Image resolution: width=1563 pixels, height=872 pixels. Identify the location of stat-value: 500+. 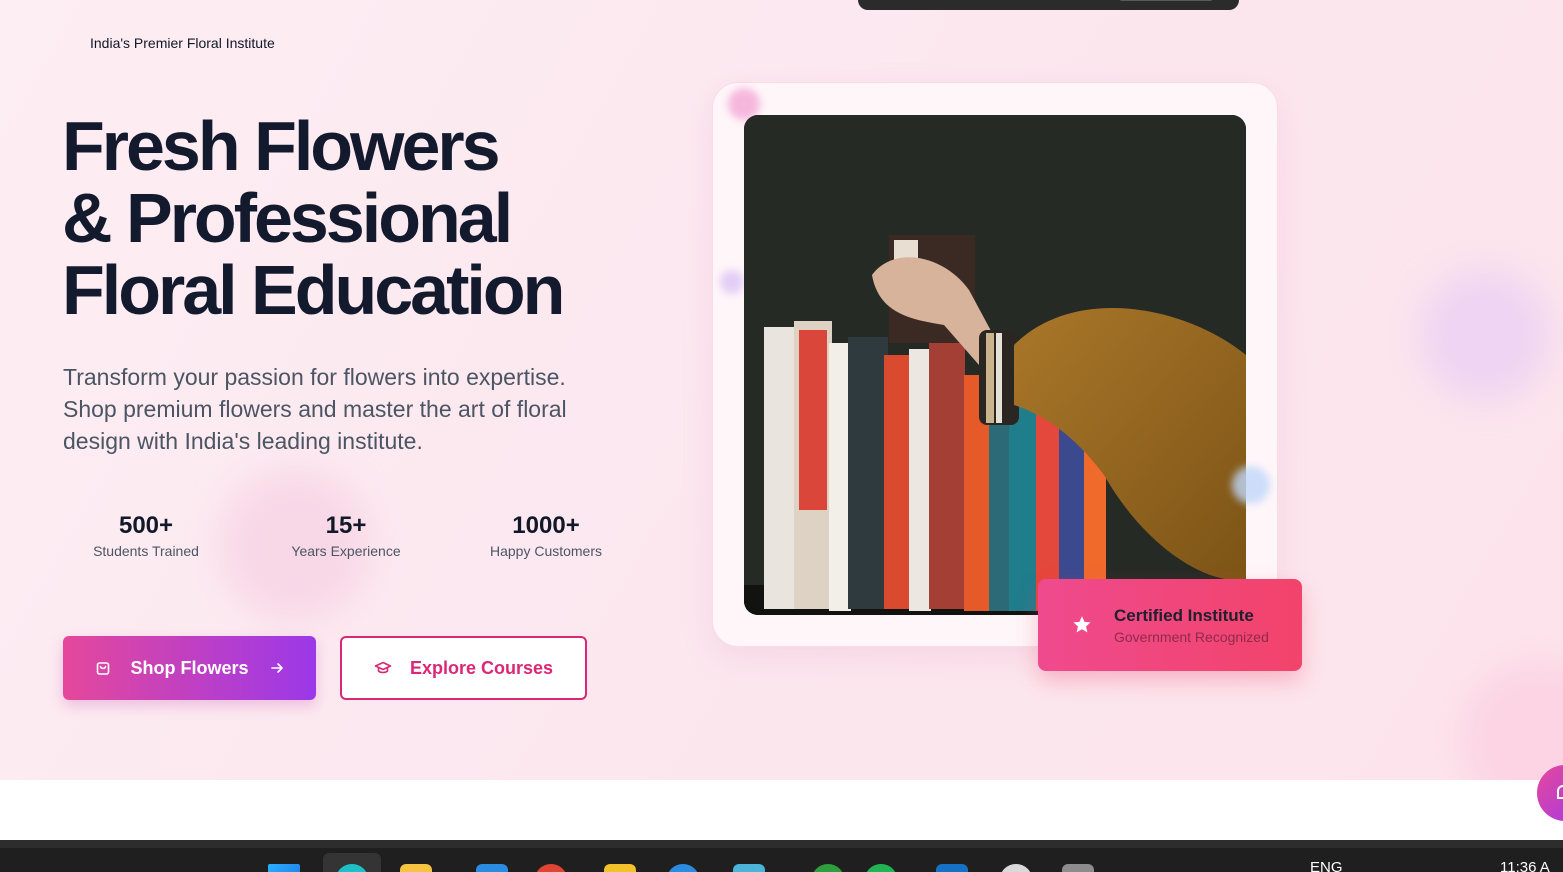
(146, 525).